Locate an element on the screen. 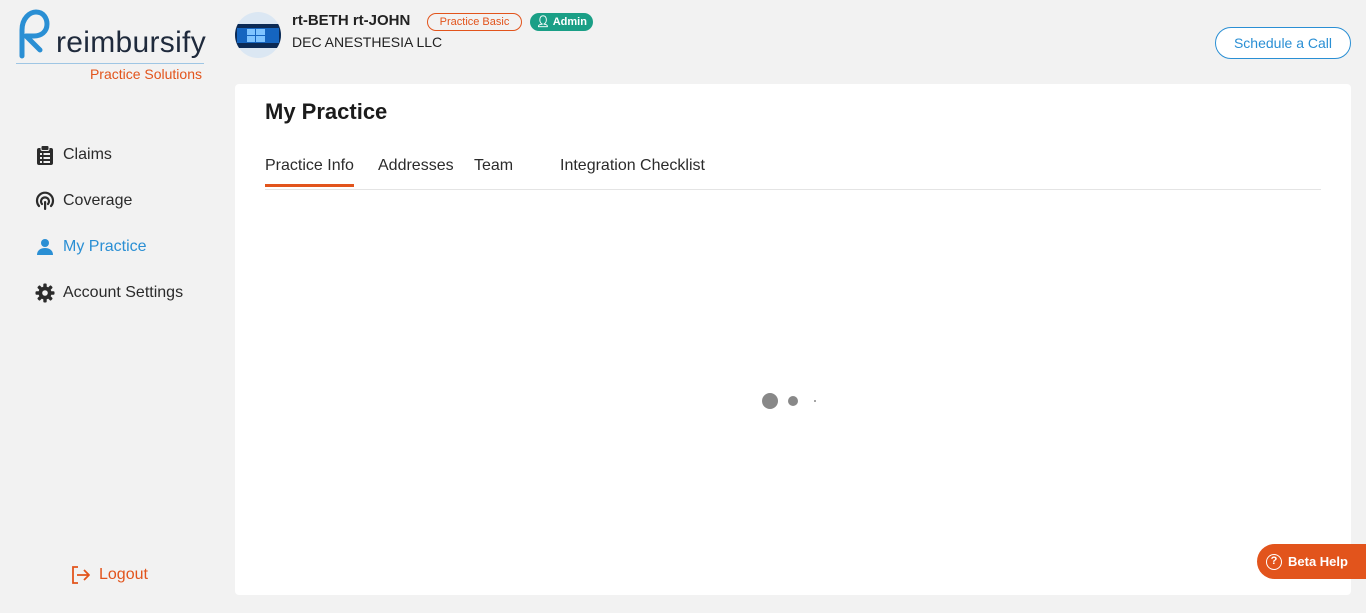  logout-button: Logout is located at coordinates (109, 575).